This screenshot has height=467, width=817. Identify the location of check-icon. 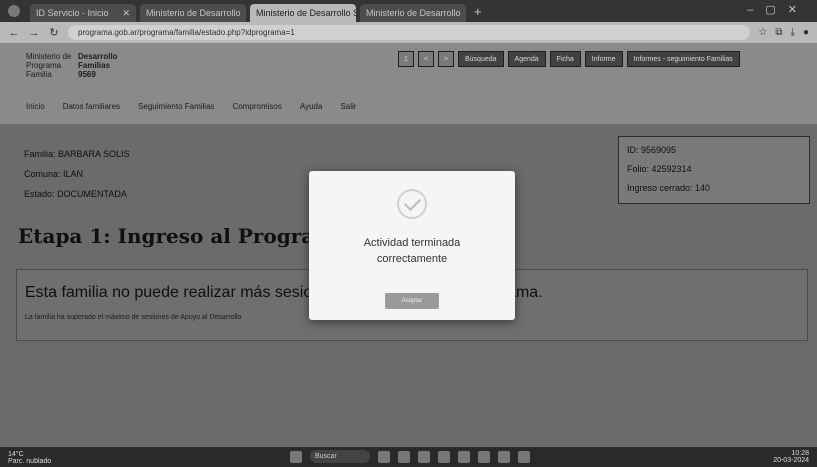
(412, 204).